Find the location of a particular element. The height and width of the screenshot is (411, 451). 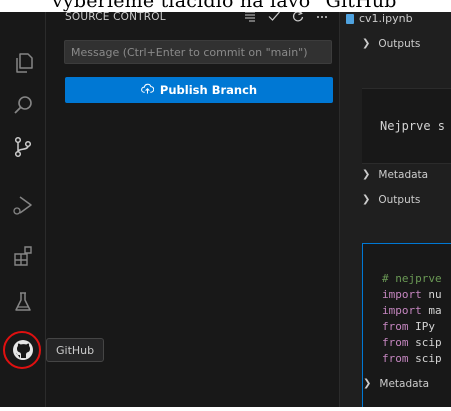

code-line-4: from IPy is located at coordinates (408, 326).